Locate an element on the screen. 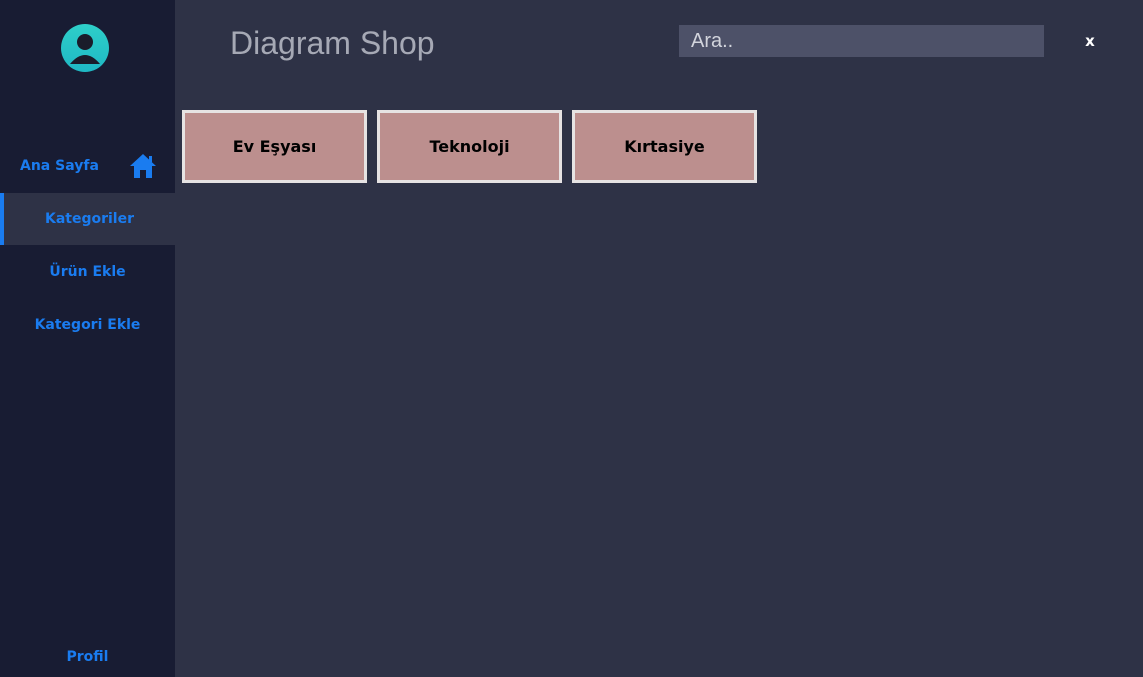 The width and height of the screenshot is (1143, 677). sidebar-item-label: Kategoriler is located at coordinates (89, 219).